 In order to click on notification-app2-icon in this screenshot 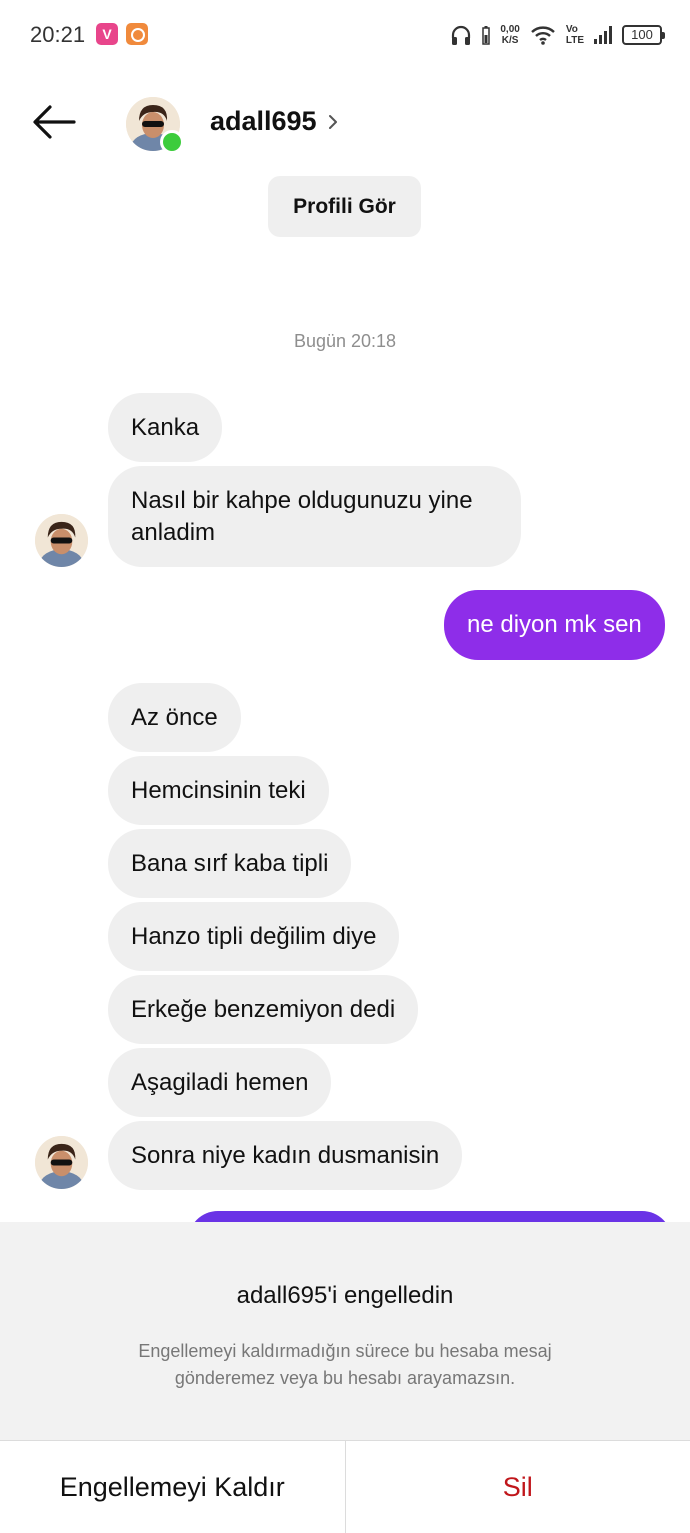, I will do `click(137, 34)`.